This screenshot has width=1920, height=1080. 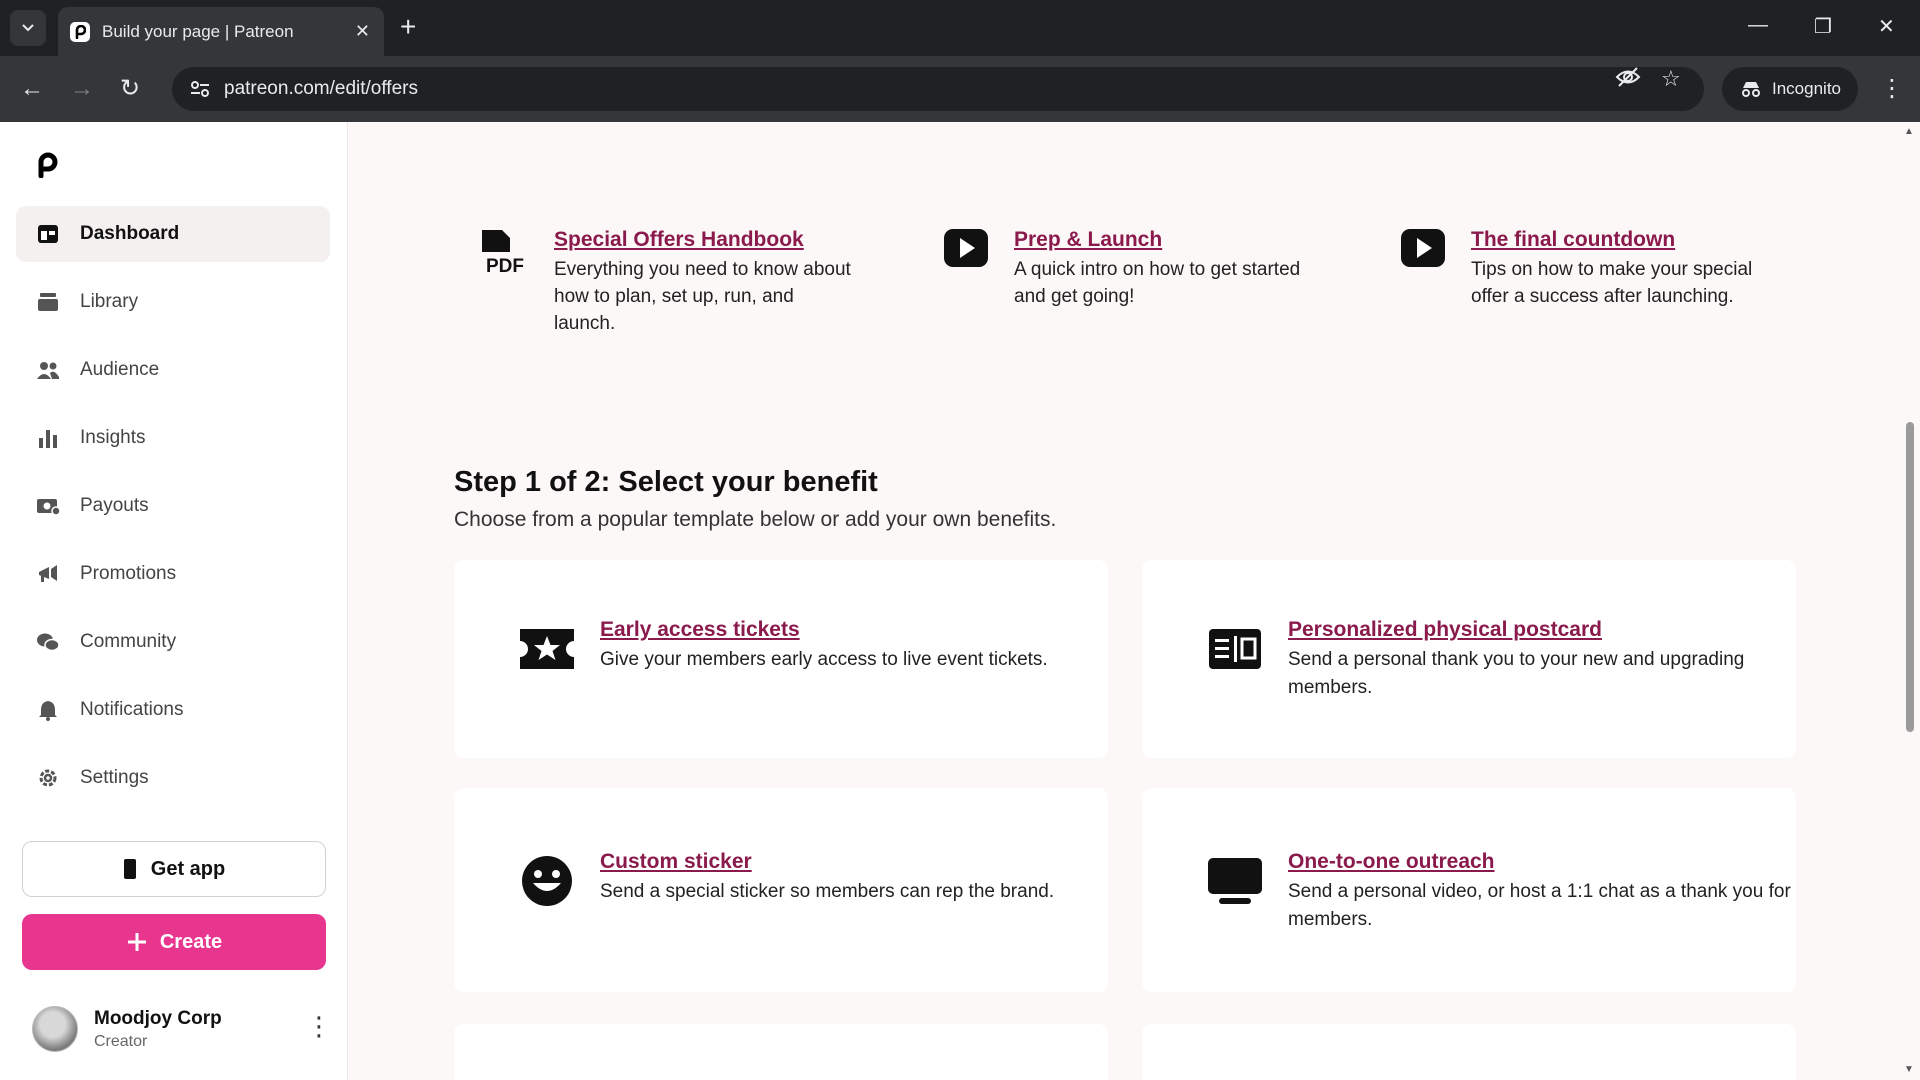 What do you see at coordinates (48, 302) in the screenshot?
I see `library-icon` at bounding box center [48, 302].